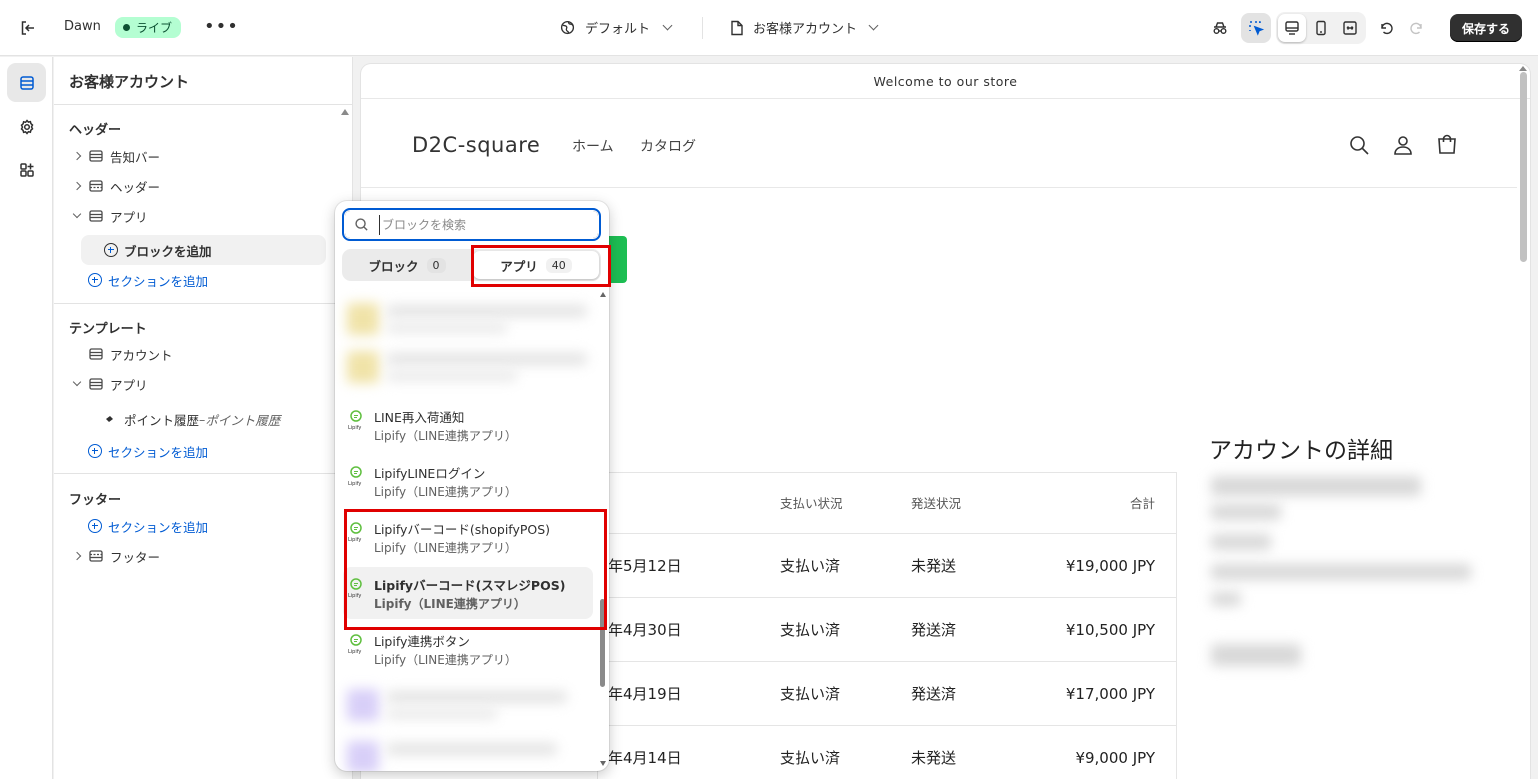  Describe the element at coordinates (470, 585) in the screenshot. I see `app-block-name: Lipifyバーコード(スマレジPOS)` at that location.